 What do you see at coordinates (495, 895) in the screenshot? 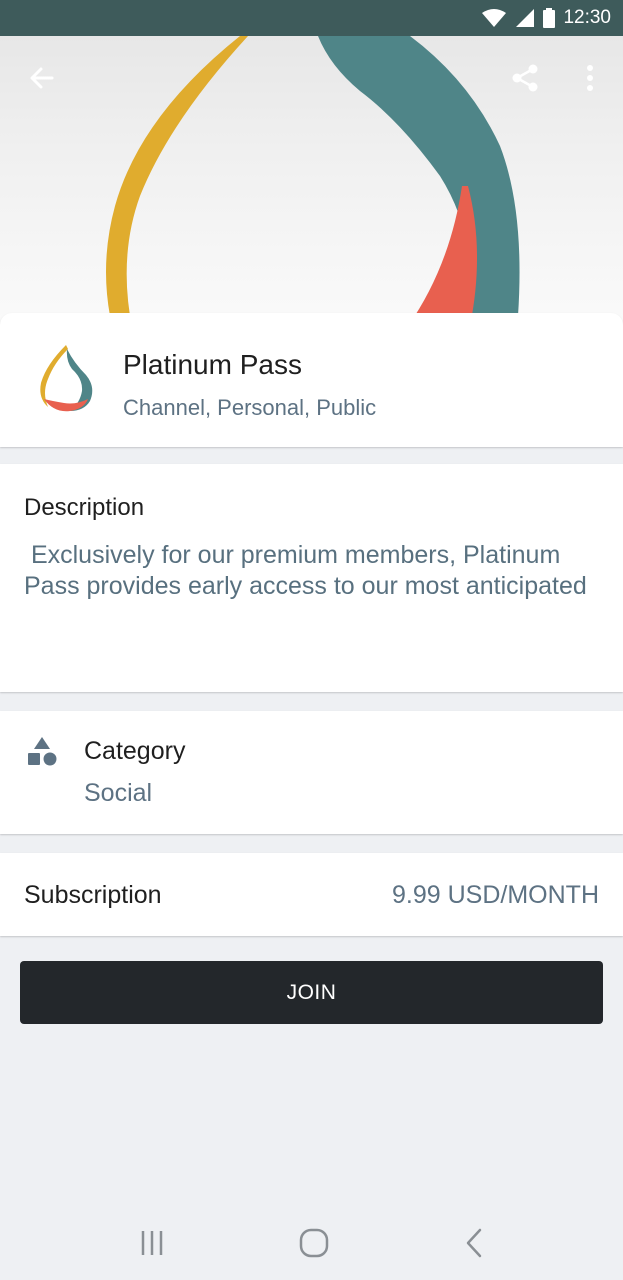
I see `subscription-price: 9.99 USD/MONTH` at bounding box center [495, 895].